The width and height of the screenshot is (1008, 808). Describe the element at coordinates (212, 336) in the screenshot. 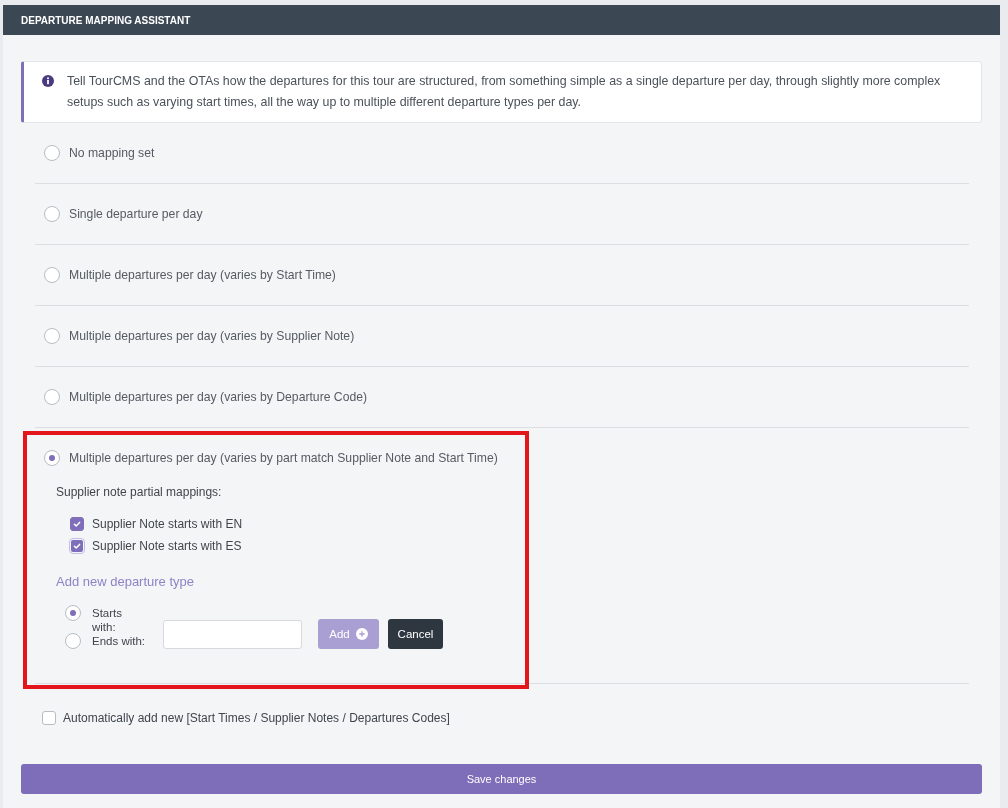

I see `option-label: Multiple departures per day (varies by Supplier Note)` at that location.